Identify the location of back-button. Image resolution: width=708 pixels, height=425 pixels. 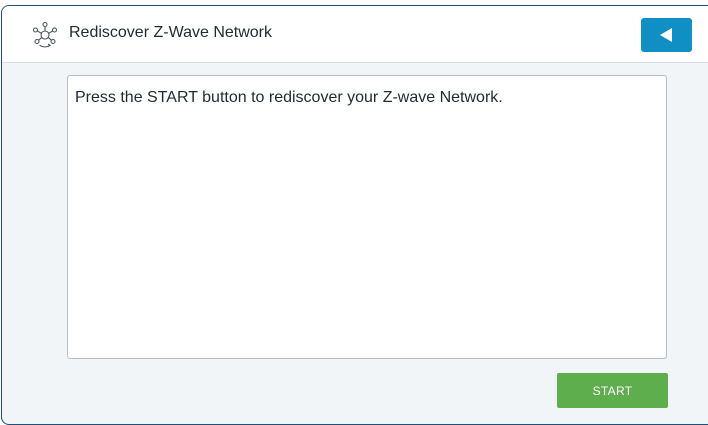
(666, 35).